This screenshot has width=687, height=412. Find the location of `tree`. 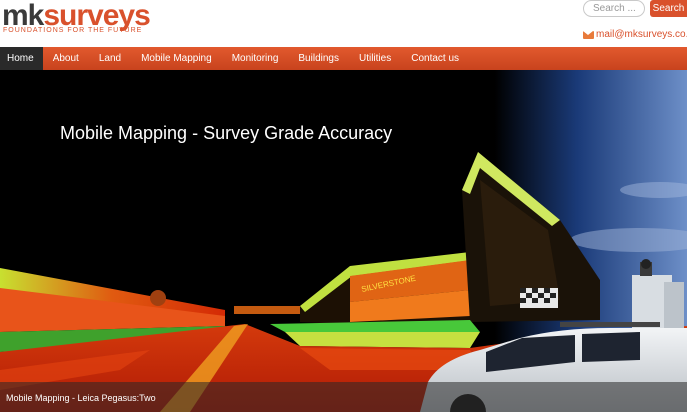

tree is located at coordinates (158, 298).